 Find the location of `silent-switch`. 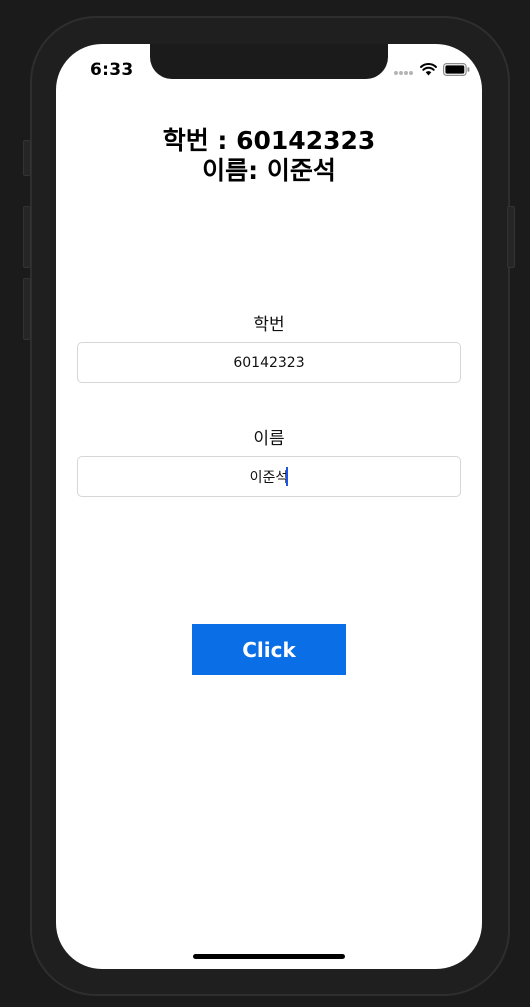

silent-switch is located at coordinates (27, 158).